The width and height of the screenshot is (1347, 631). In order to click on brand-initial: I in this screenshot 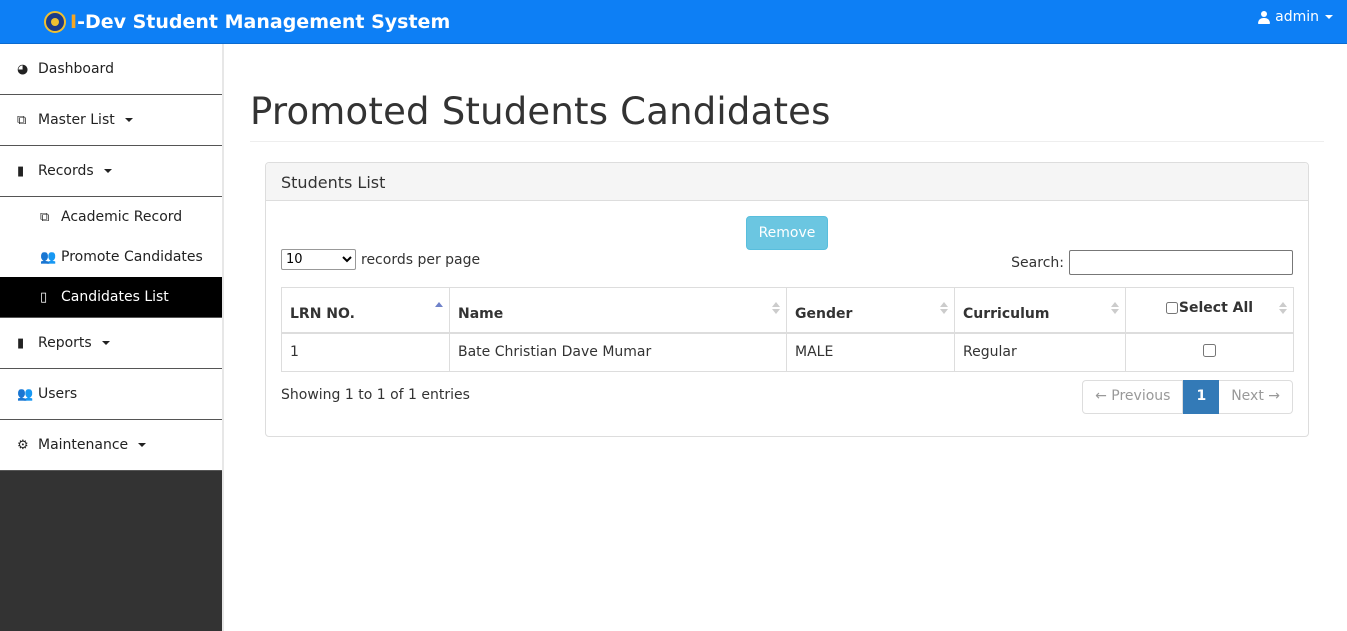, I will do `click(74, 22)`.